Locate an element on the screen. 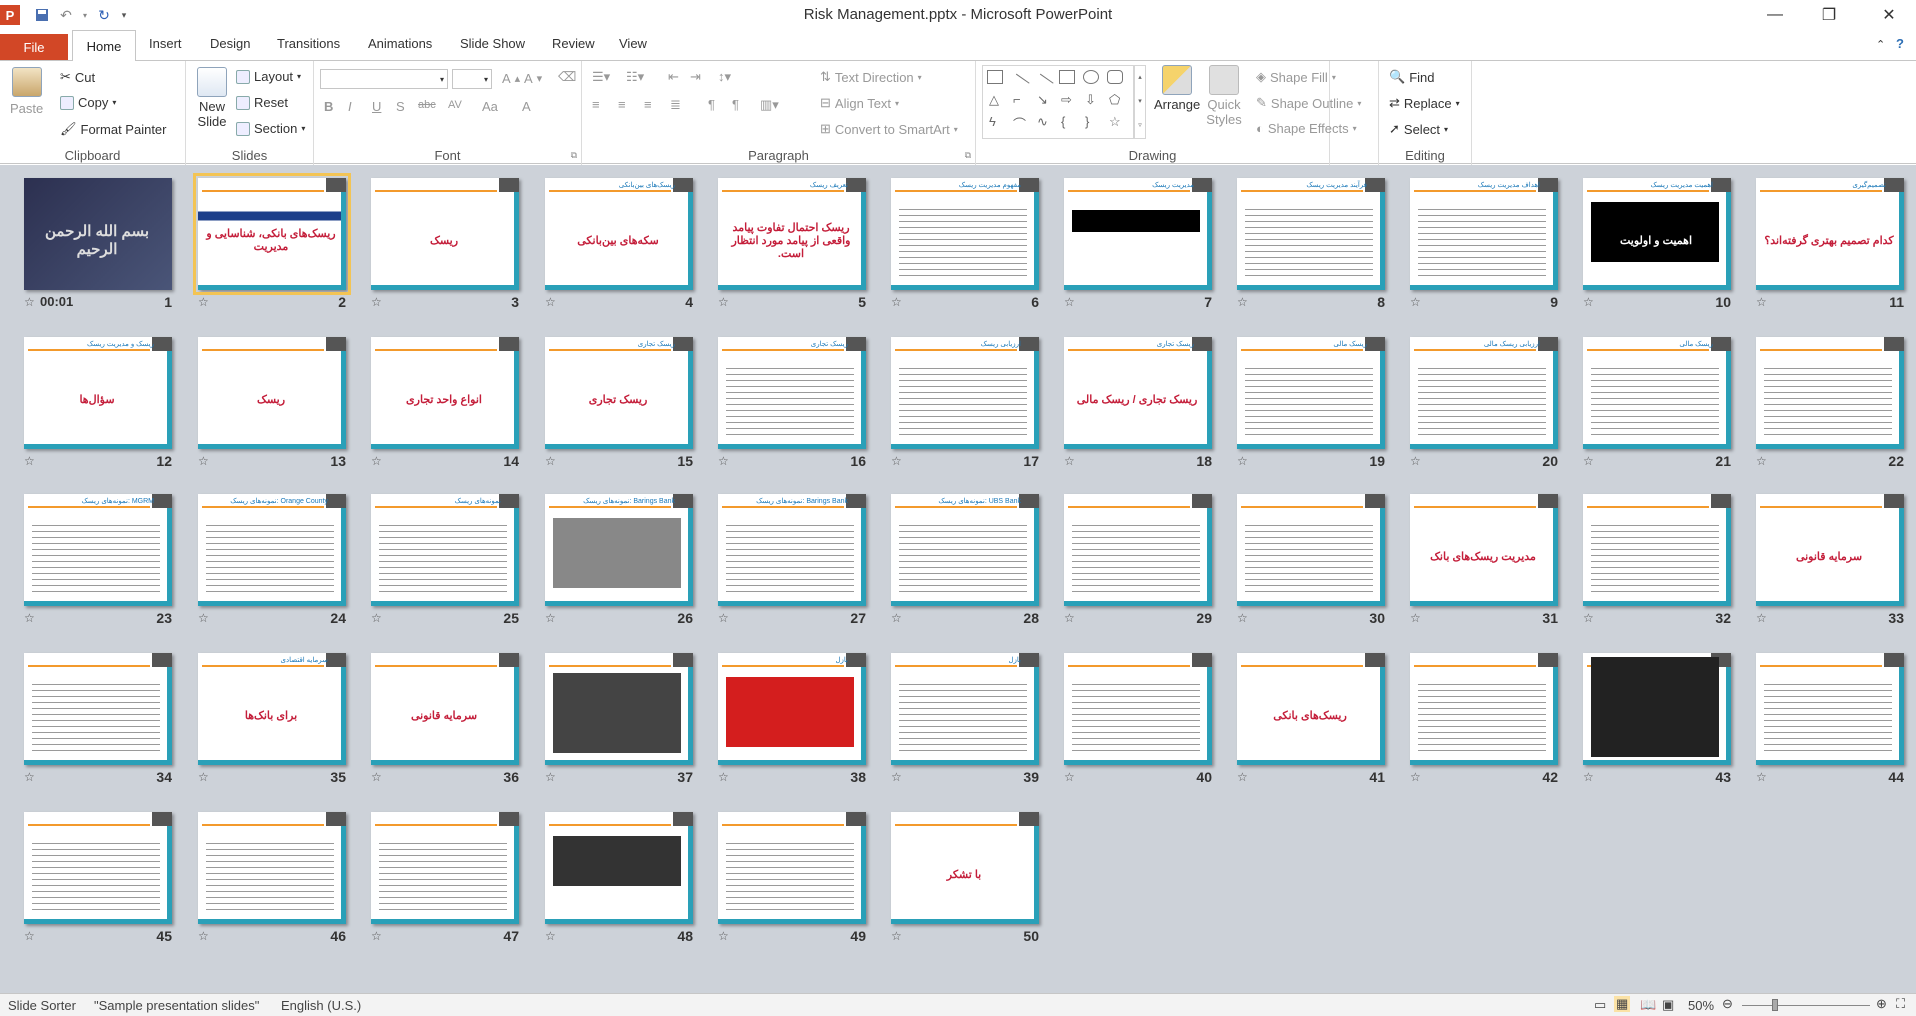 Image resolution: width=1916 pixels, height=1016 pixels. down-arrow-shape-icon: ⇩ is located at coordinates (1090, 100).